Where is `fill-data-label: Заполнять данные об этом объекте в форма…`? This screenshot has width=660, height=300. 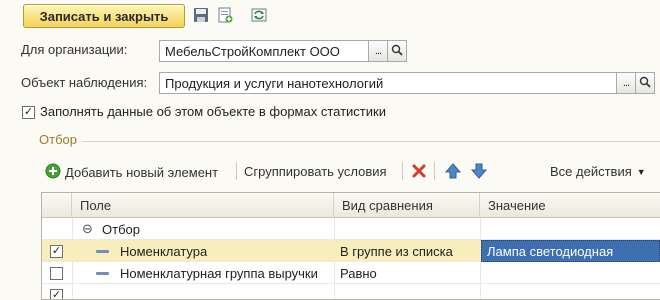
fill-data-label: Заполнять данные об этом объекте в форма… is located at coordinates (213, 111).